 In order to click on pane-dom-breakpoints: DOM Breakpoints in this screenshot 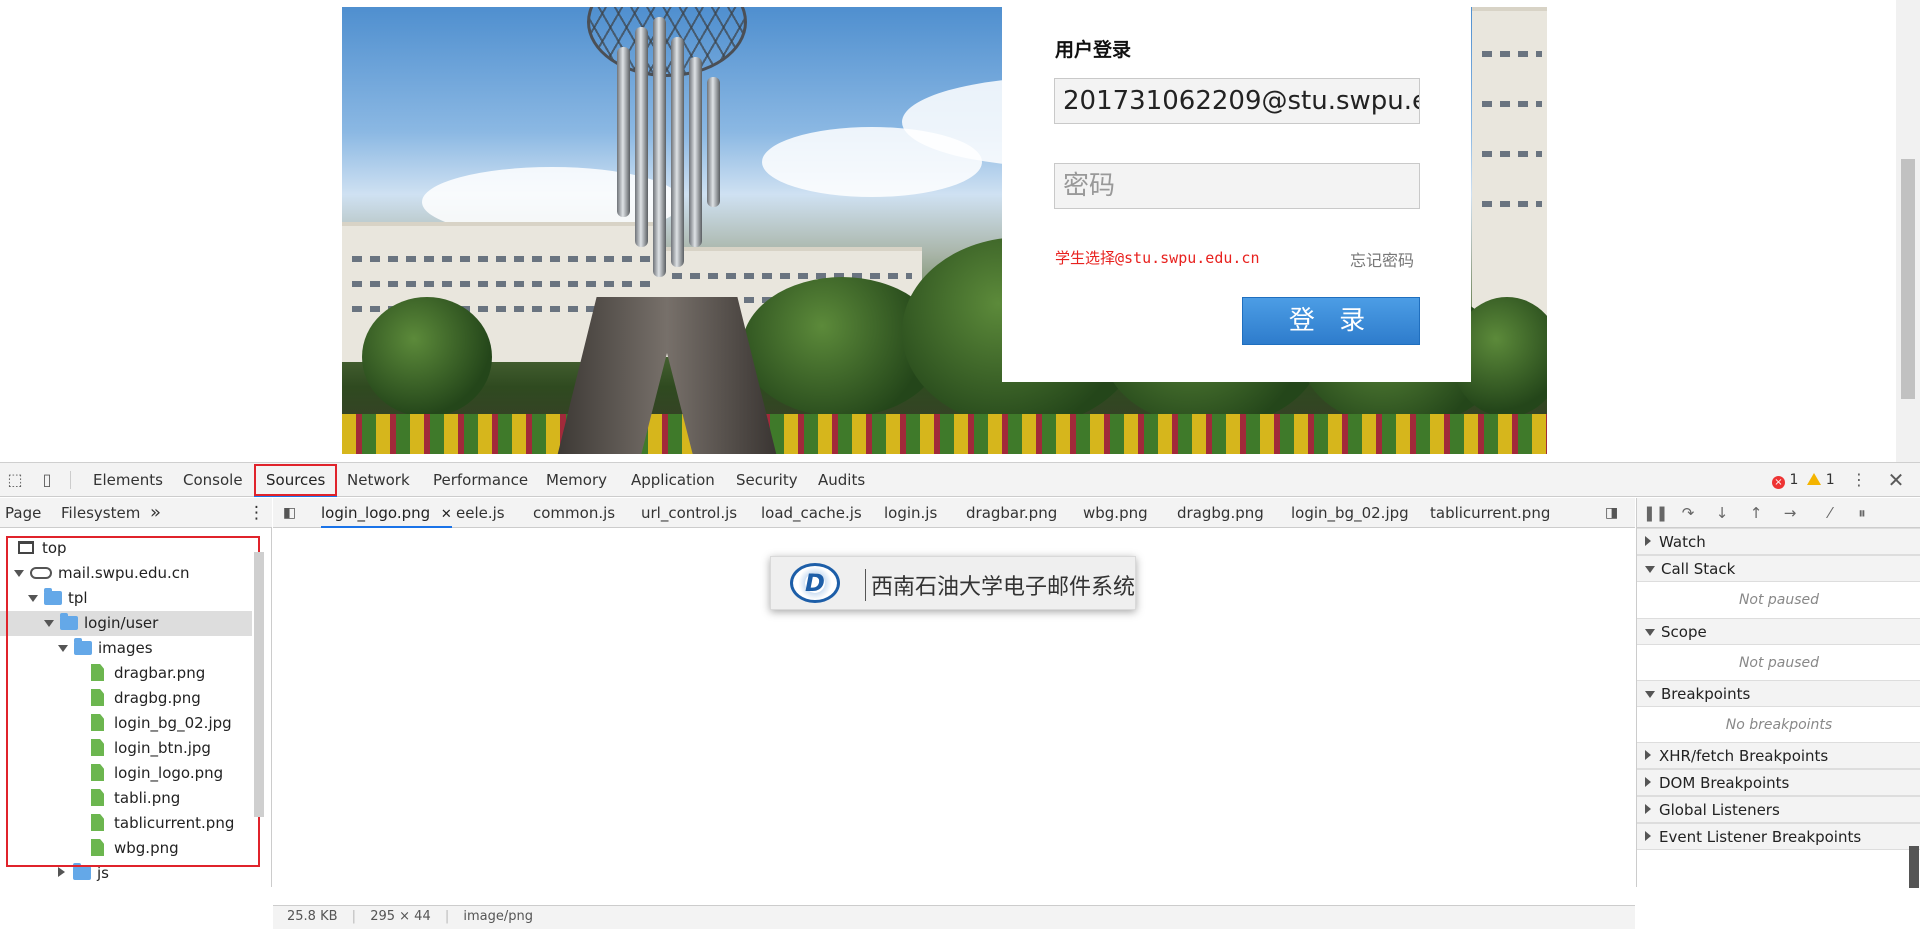, I will do `click(1778, 782)`.